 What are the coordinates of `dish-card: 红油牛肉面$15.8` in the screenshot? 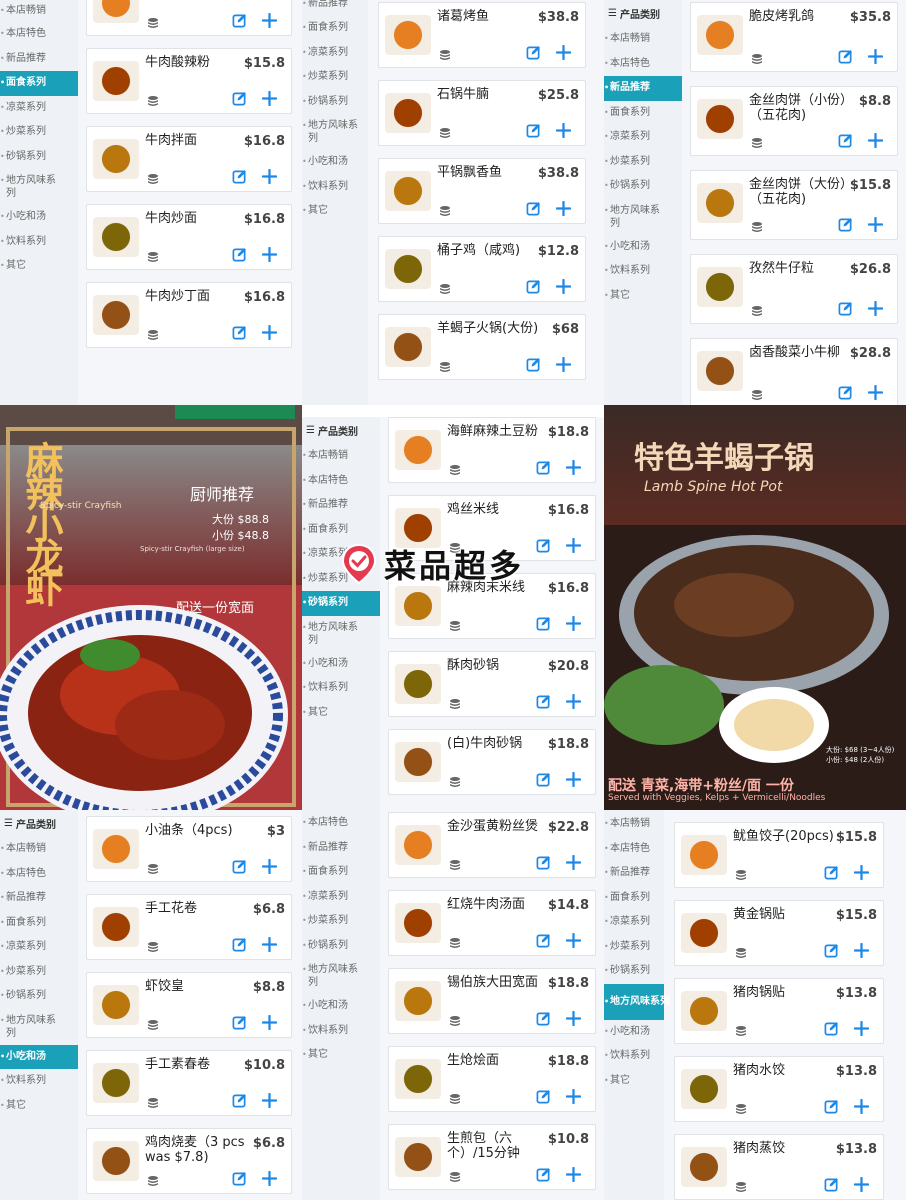 It's located at (189, 18).